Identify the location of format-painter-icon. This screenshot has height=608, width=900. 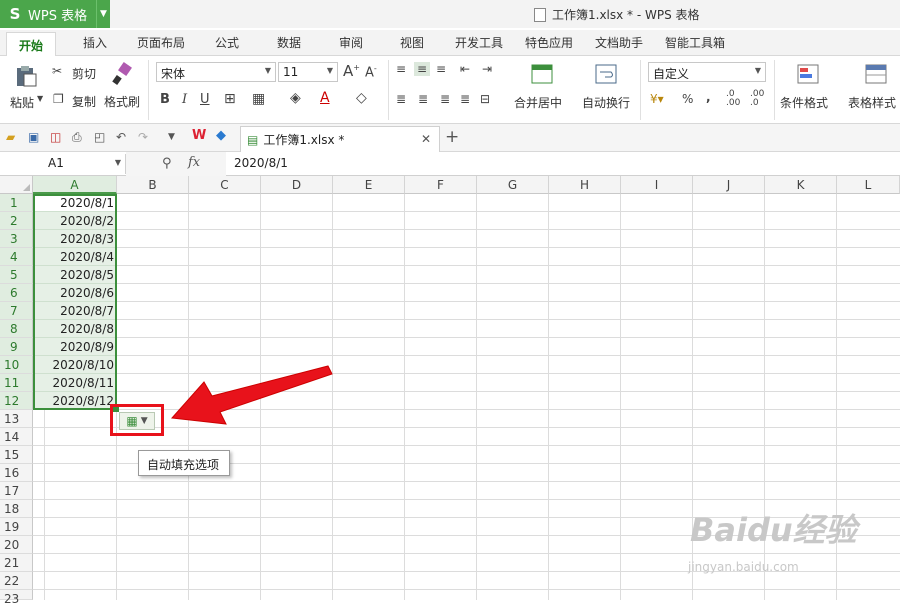
(122, 74).